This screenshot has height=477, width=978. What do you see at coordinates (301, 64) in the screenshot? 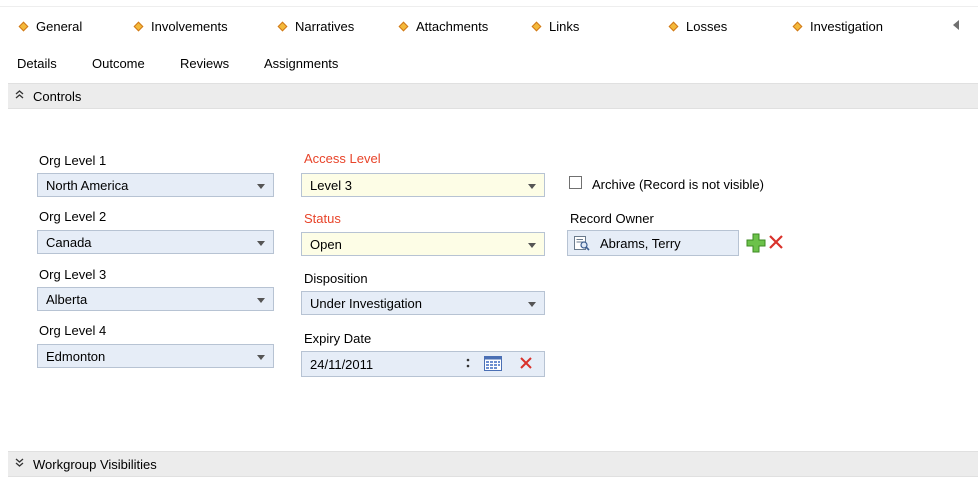
I see `subtab-assignments: Assignments` at bounding box center [301, 64].